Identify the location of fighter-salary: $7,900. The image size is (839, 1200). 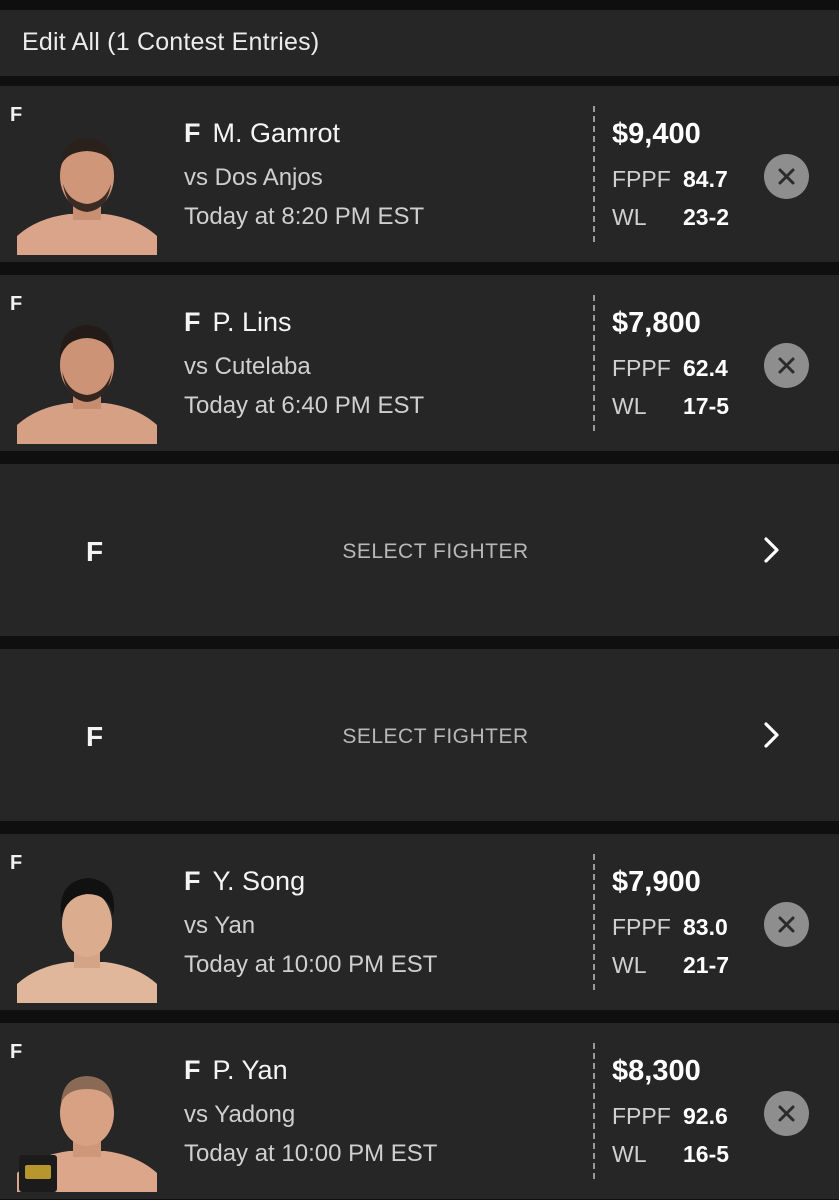
(656, 882).